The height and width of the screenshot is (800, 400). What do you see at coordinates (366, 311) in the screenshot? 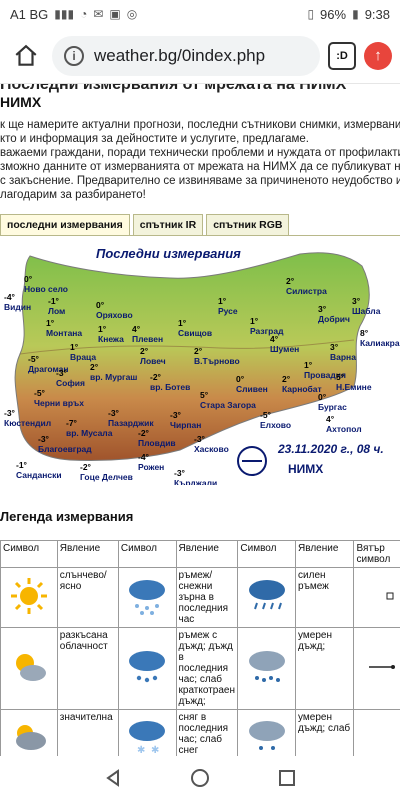
I see `station-name: Шабла` at bounding box center [366, 311].